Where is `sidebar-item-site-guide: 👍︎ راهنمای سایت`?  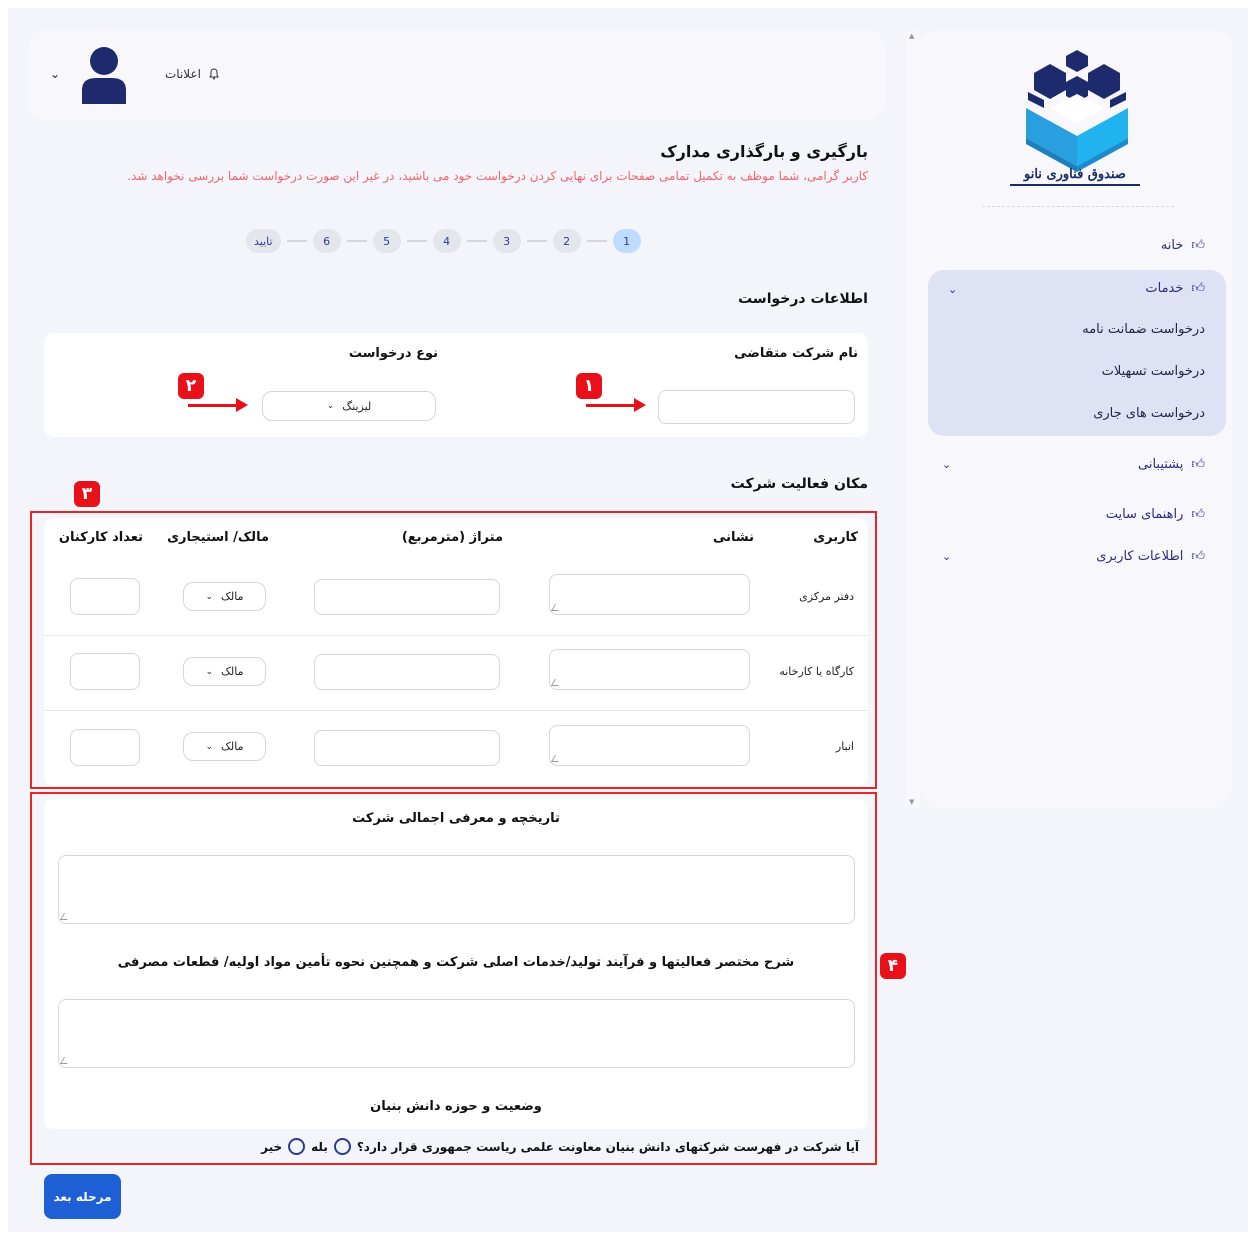
sidebar-item-site-guide: 👍︎ راهنمای سایت is located at coordinates (1155, 514).